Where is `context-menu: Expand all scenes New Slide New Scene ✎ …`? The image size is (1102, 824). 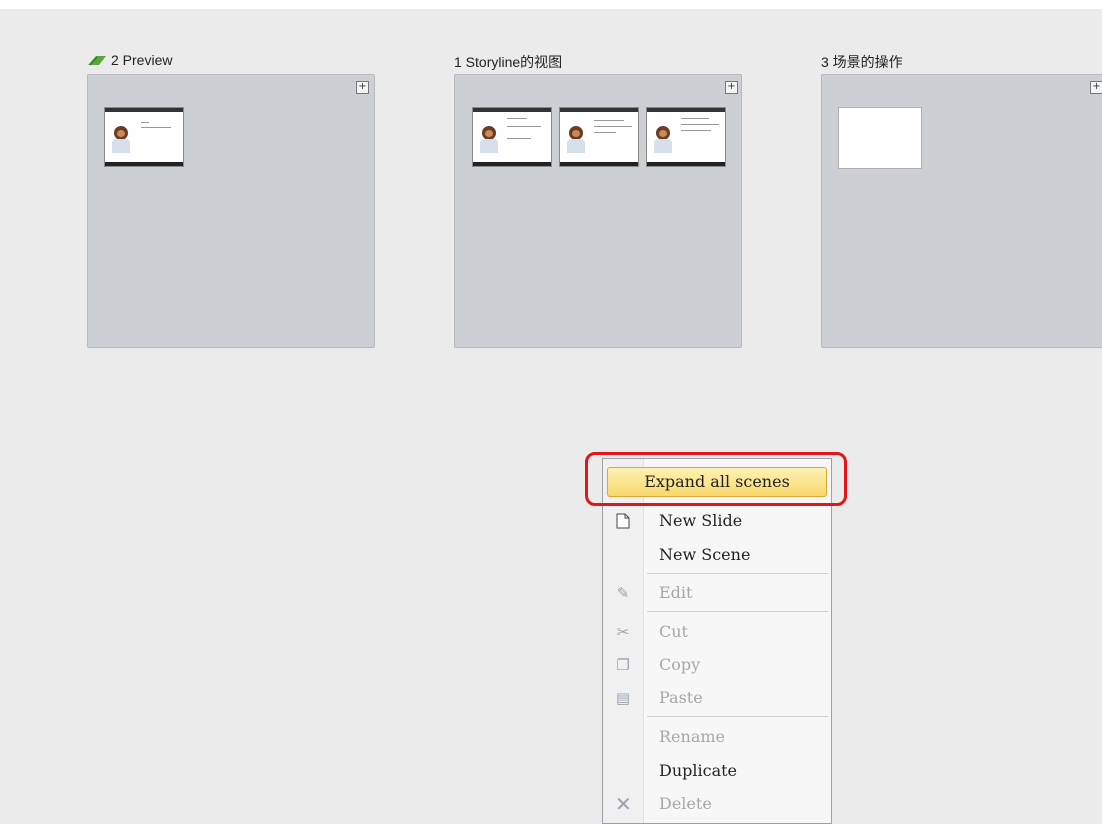
context-menu: Expand all scenes New Slide New Scene ✎ … is located at coordinates (717, 641).